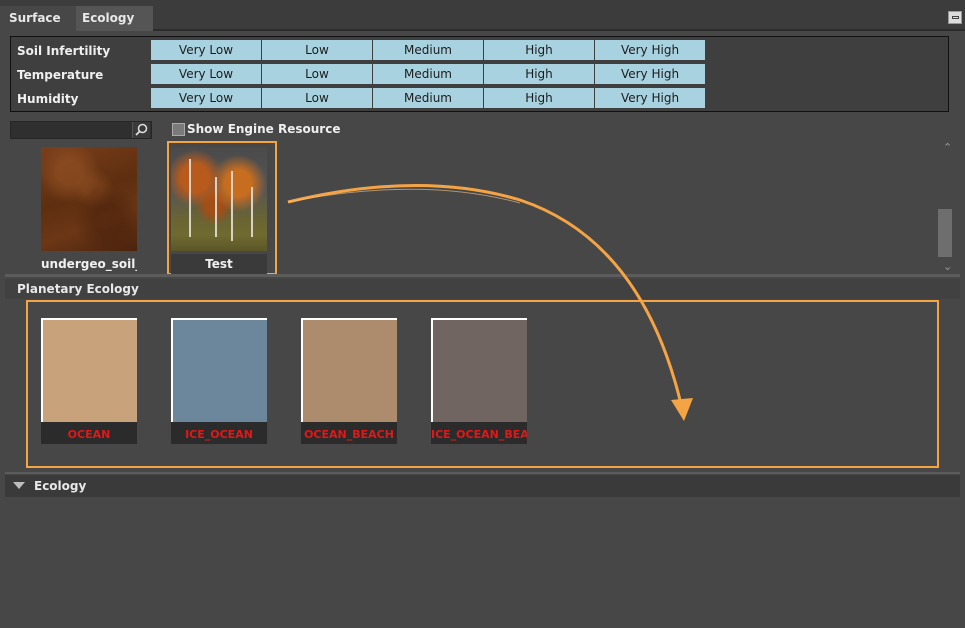 The height and width of the screenshot is (628, 965). What do you see at coordinates (947, 266) in the screenshot?
I see `scroll-down-icon: ⌄` at bounding box center [947, 266].